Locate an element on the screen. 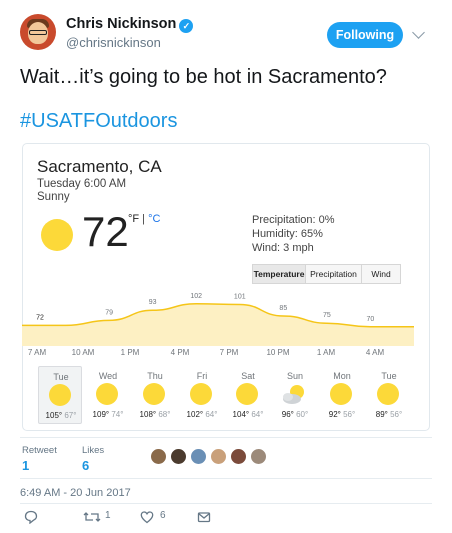 Image resolution: width=452 pixels, height=533 pixels. forecast-high: 89° is located at coordinates (381, 414).